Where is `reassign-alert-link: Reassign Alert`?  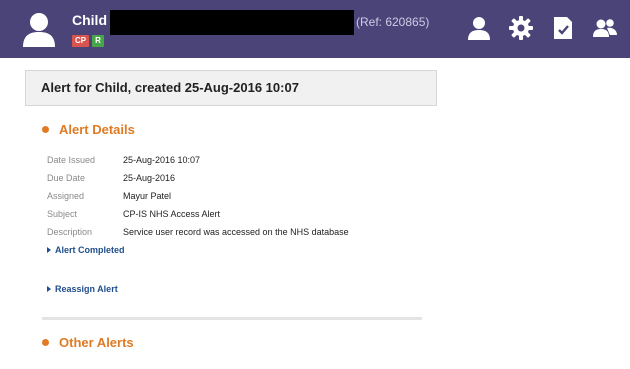 reassign-alert-link: Reassign Alert is located at coordinates (82, 289).